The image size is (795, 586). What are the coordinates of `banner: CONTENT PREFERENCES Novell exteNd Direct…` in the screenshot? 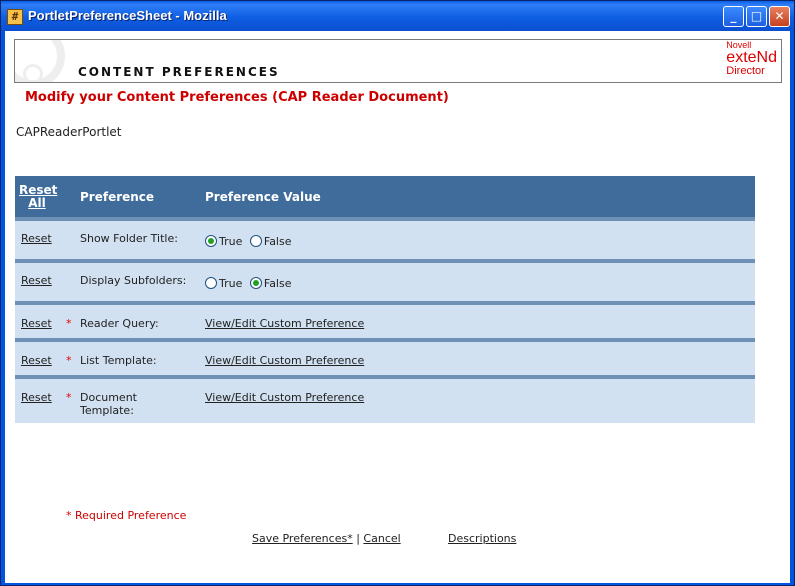 It's located at (398, 61).